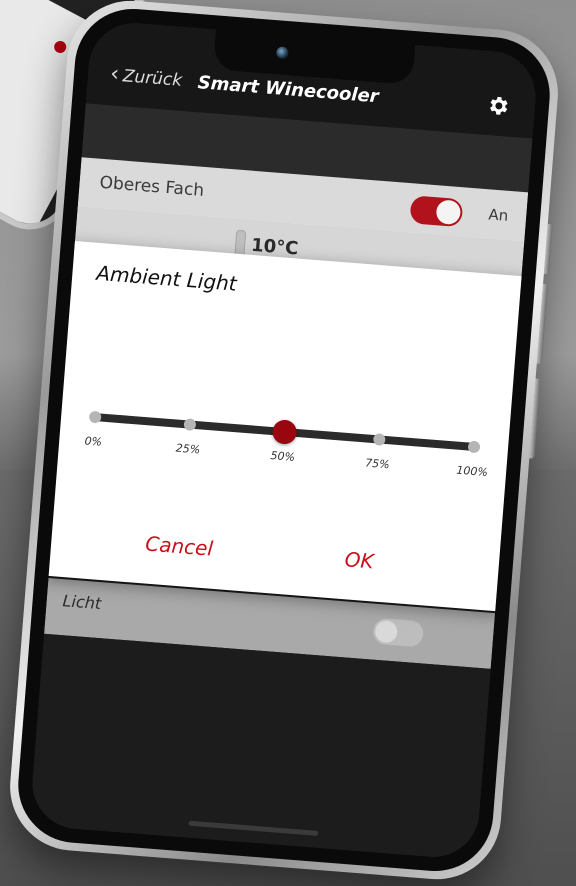 This screenshot has height=886, width=576. I want to click on gear-icon, so click(499, 106).